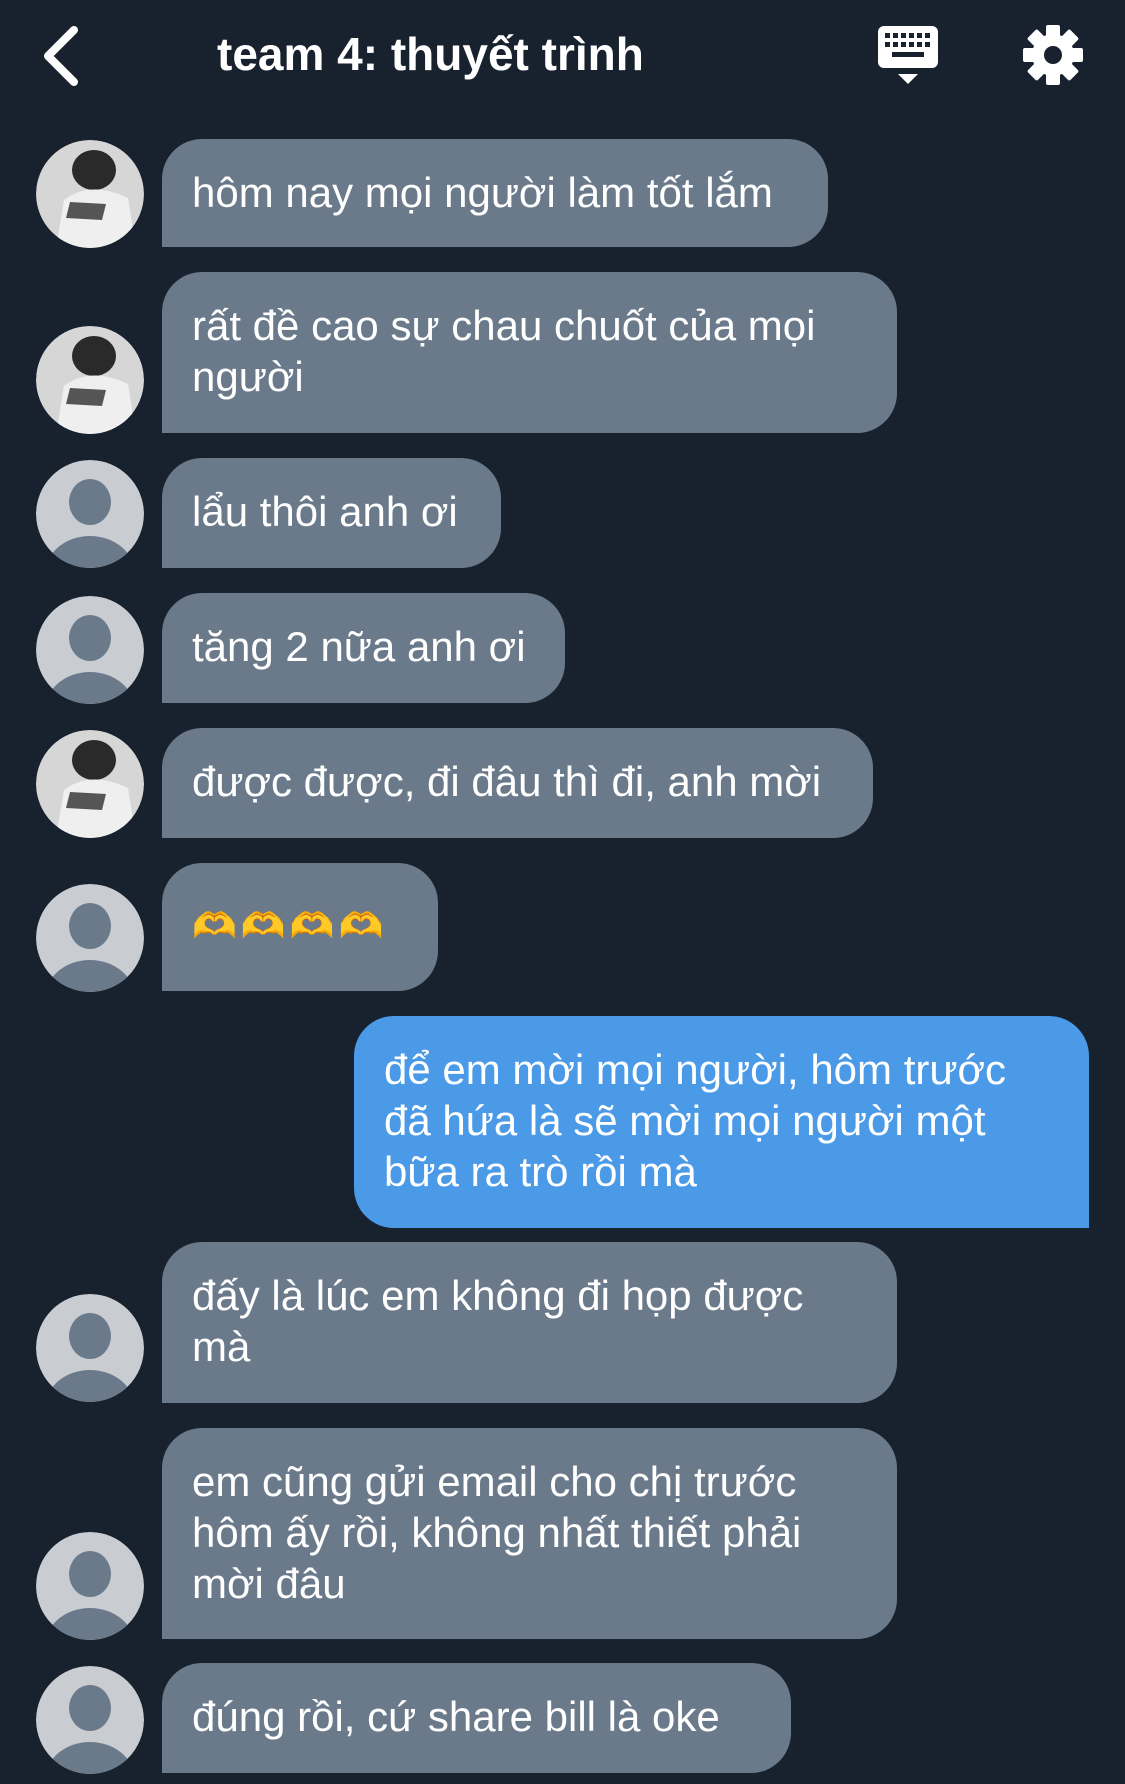  I want to click on message-bubble: hôm nay mọi người làm tốt lắm, so click(495, 193).